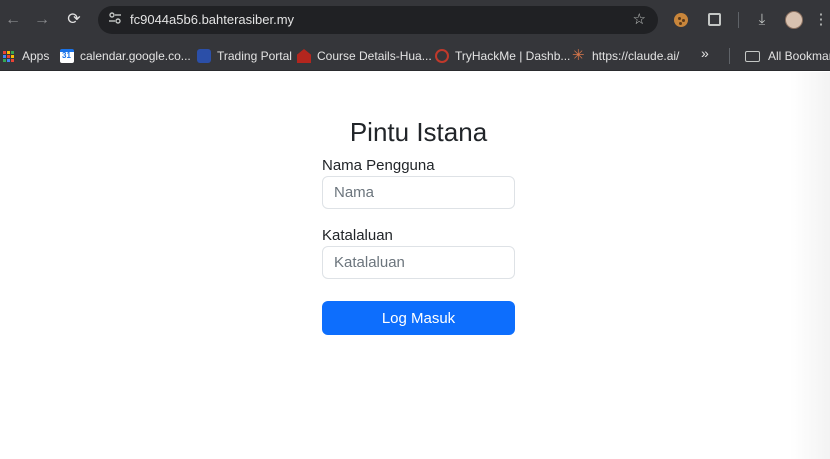 This screenshot has width=830, height=459. I want to click on browser-toolbar: ← → ⟳ fc9044a5b6.bahterasiber.my ☆ ⤓ ⋮, so click(415, 20).